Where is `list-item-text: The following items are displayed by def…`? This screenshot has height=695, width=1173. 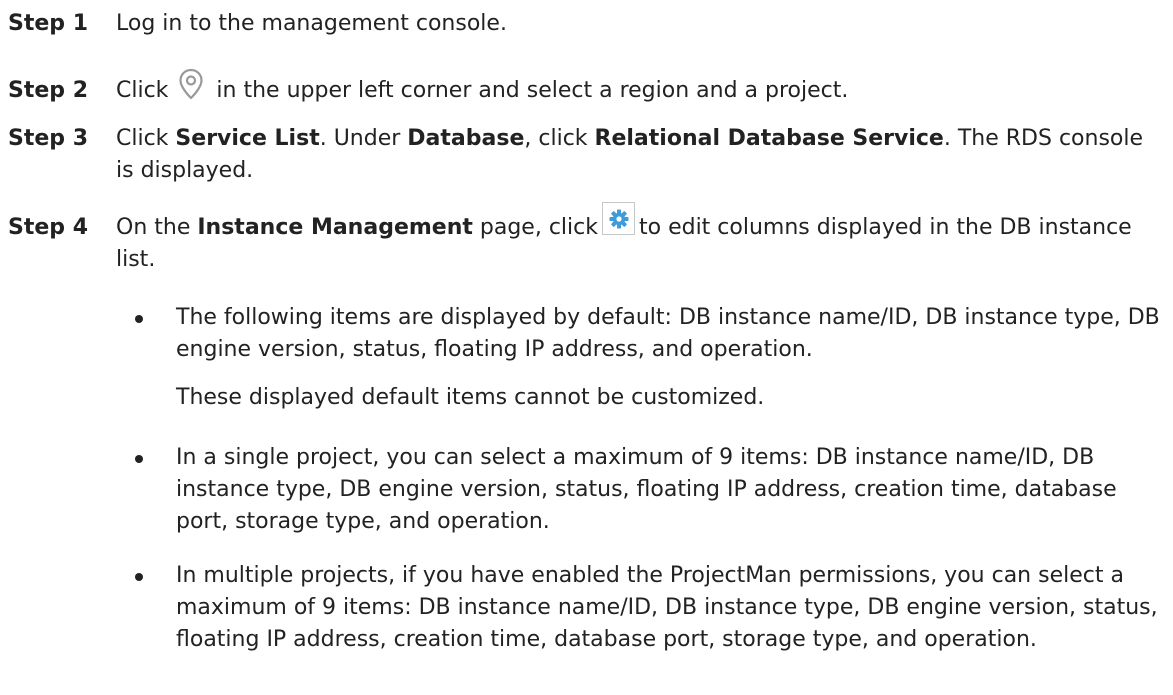 list-item-text: The following items are displayed by def… is located at coordinates (668, 333).